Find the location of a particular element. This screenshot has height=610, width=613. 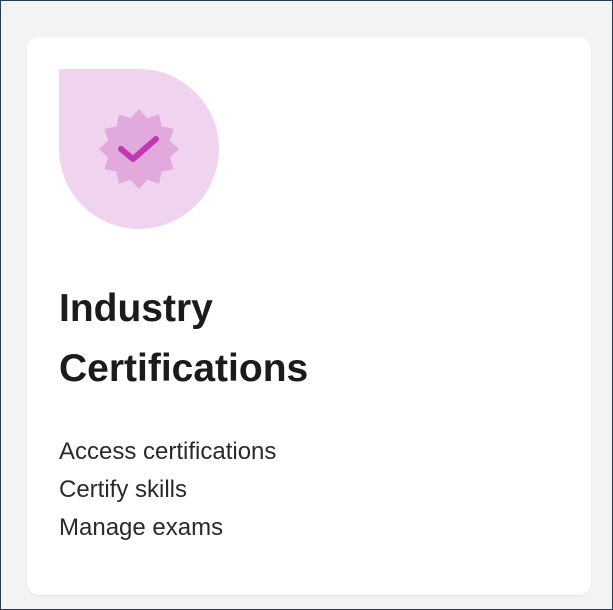

link-access-certifications: Access certifications is located at coordinates (167, 452).